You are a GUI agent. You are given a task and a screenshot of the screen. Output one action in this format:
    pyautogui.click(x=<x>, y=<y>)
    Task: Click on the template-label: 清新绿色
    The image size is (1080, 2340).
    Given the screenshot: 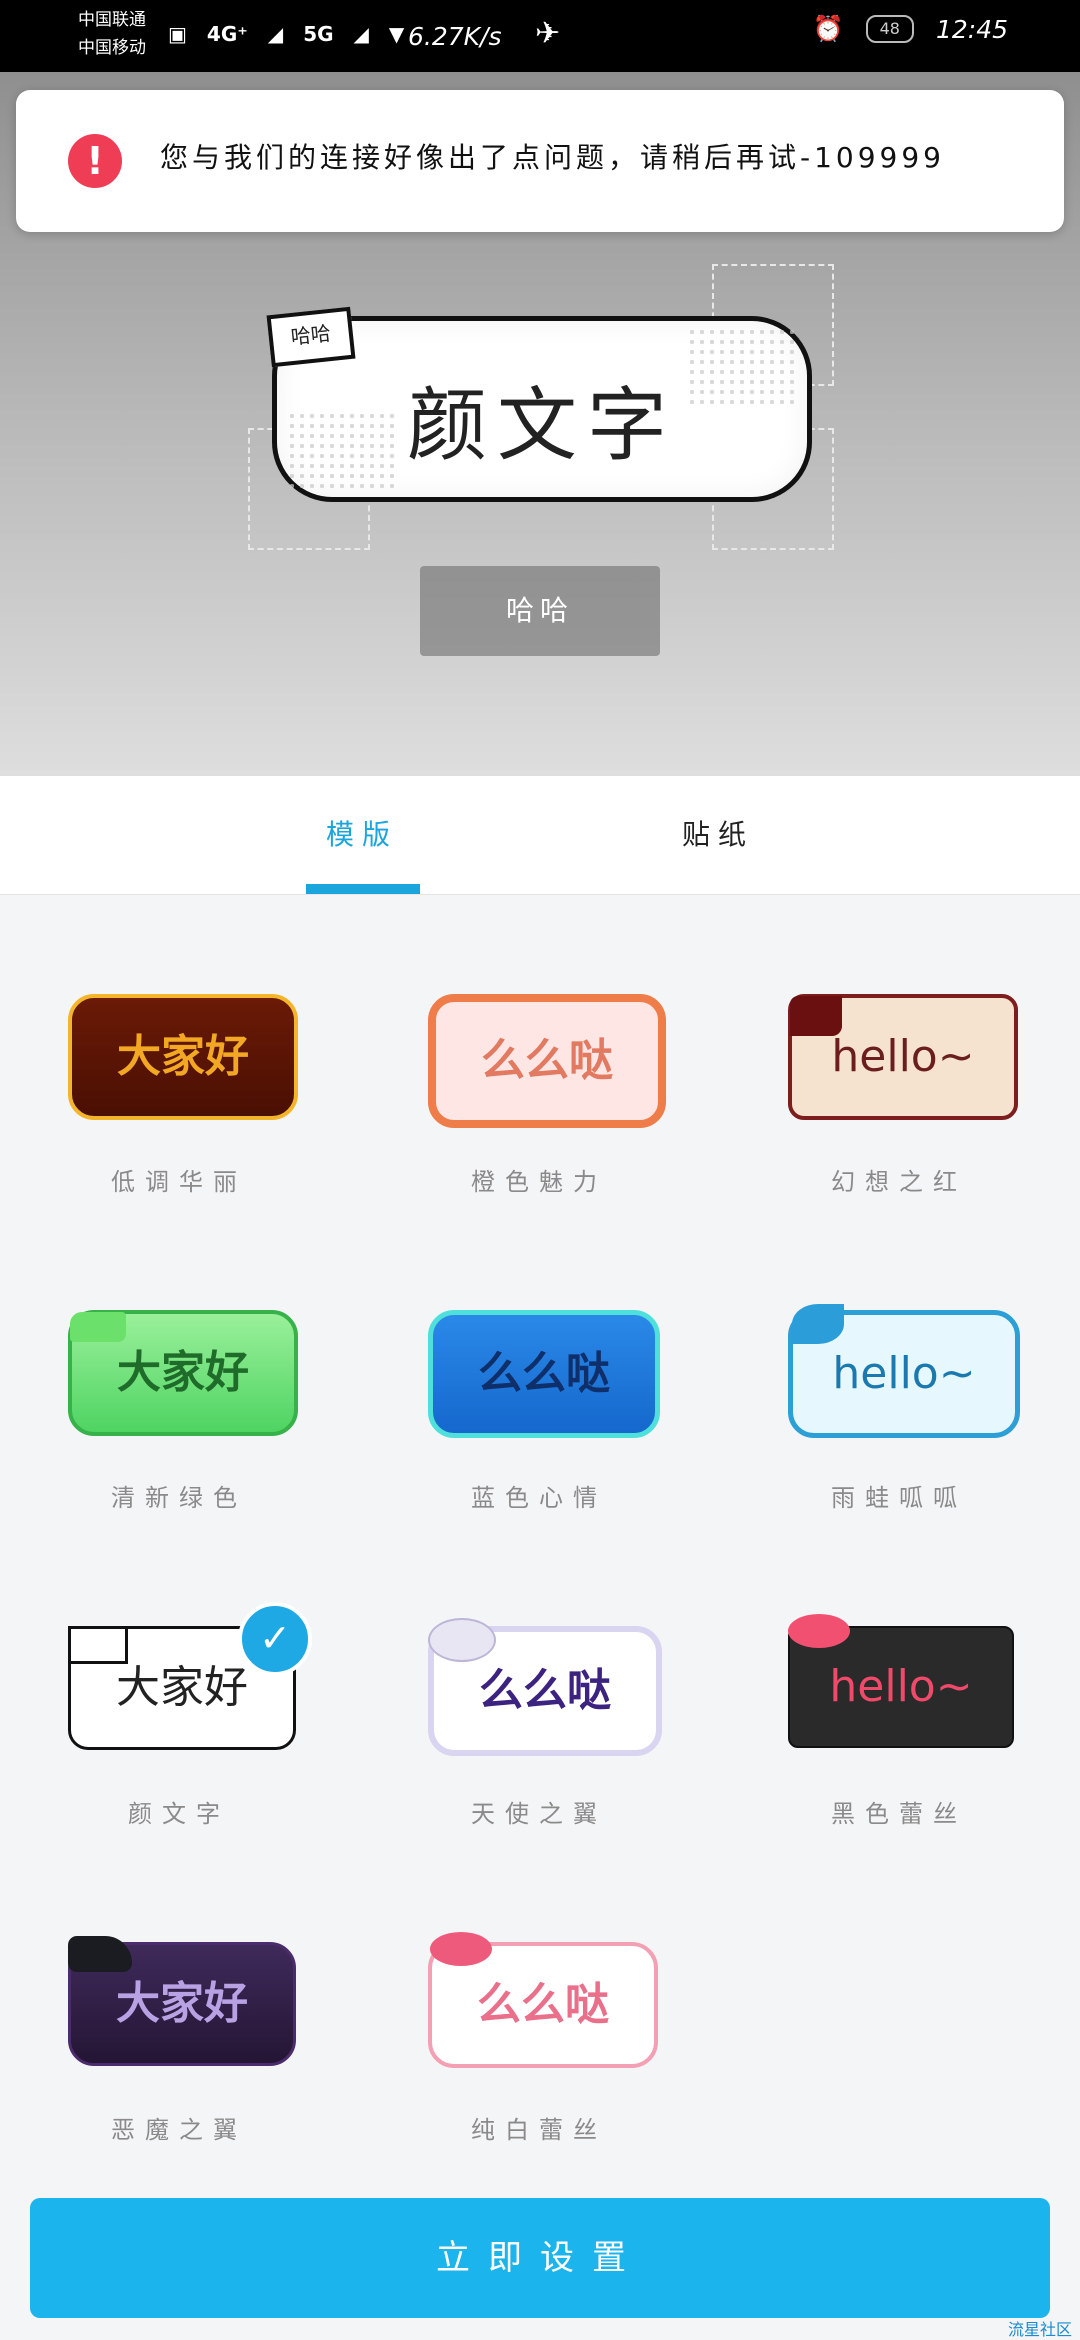 What is the action you would take?
    pyautogui.click(x=179, y=1498)
    